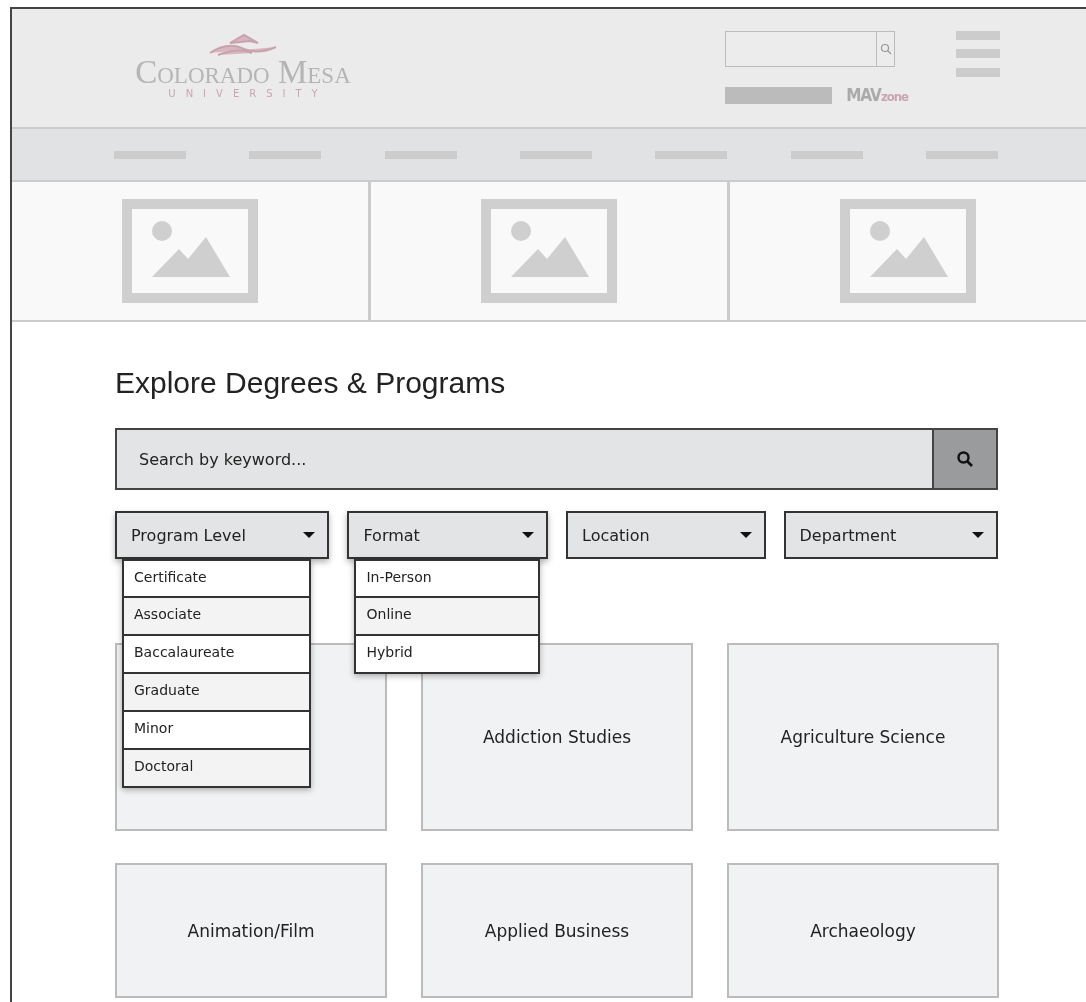 This screenshot has width=1086, height=1002. I want to click on filter-dropdown: Location, so click(666, 535).